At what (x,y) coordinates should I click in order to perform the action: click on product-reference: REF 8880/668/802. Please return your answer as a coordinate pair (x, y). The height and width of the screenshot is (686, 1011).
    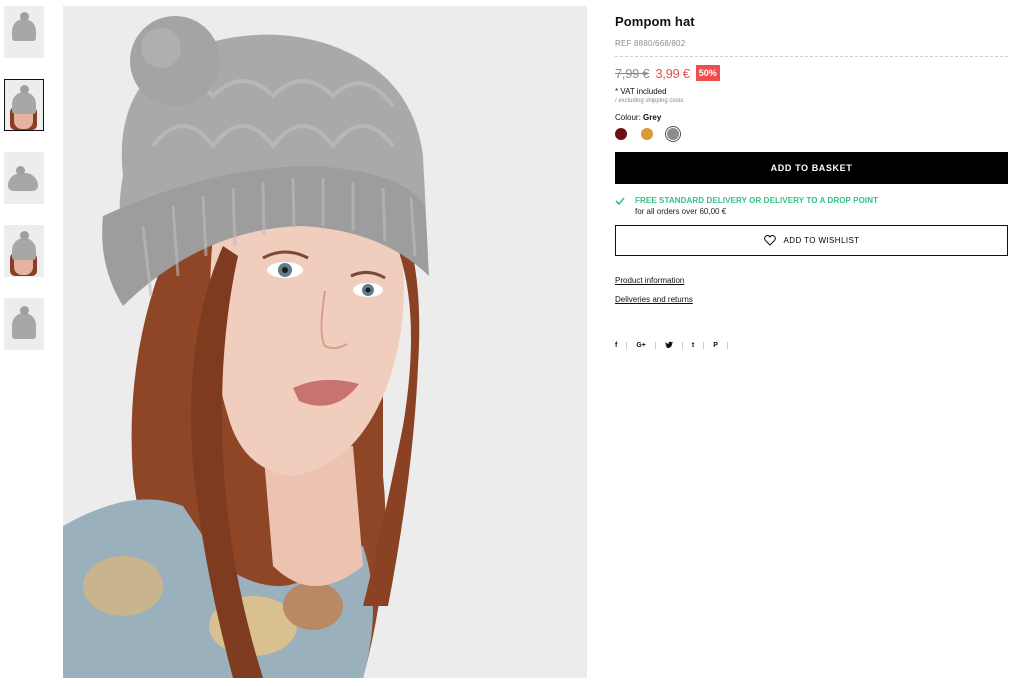
    Looking at the image, I should click on (650, 43).